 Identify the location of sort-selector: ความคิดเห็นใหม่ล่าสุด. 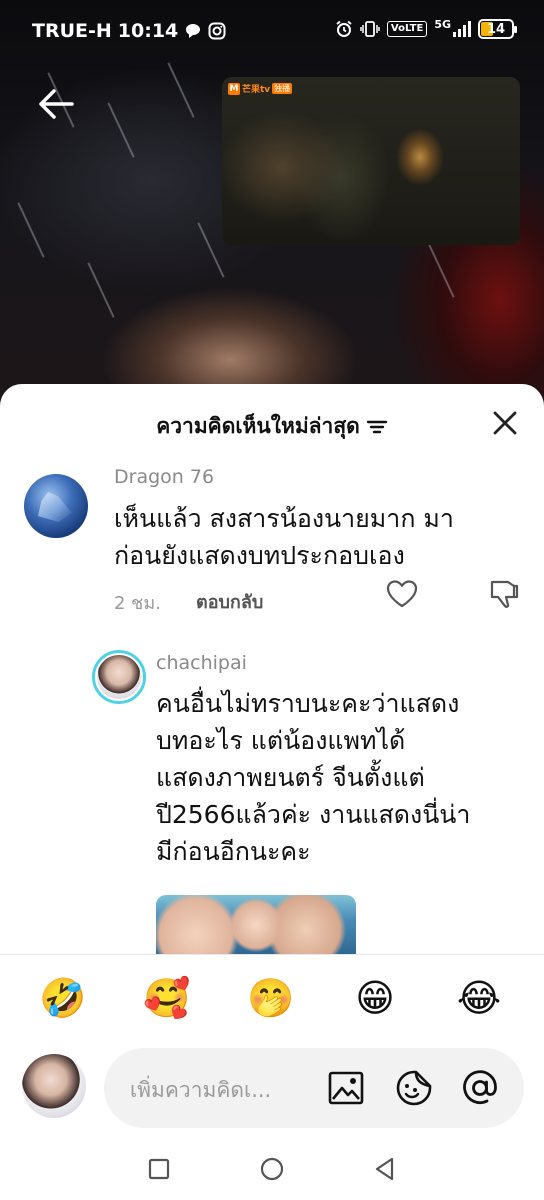
(272, 426).